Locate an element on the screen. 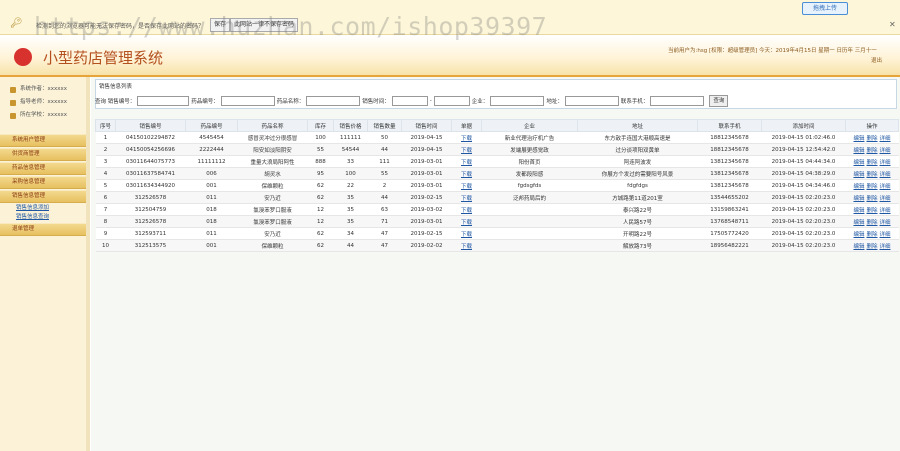  sale-time-start-input is located at coordinates (409, 101).